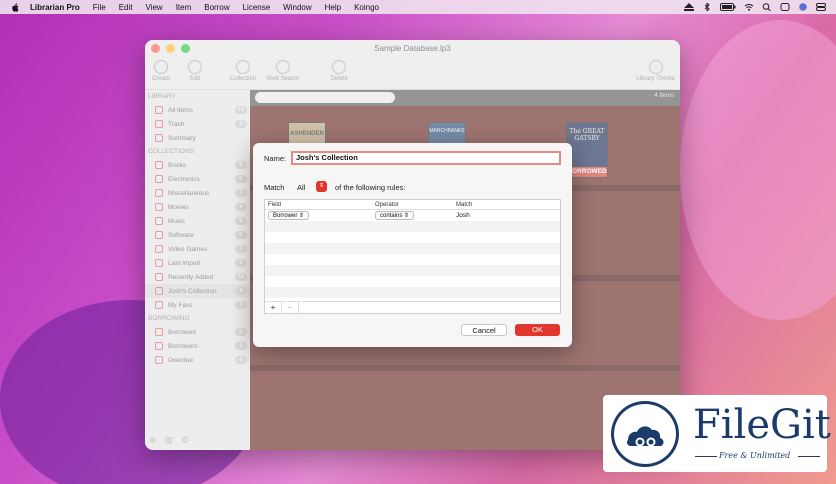 This screenshot has width=836, height=484. I want to click on match-value-field: Josh, so click(506, 215).